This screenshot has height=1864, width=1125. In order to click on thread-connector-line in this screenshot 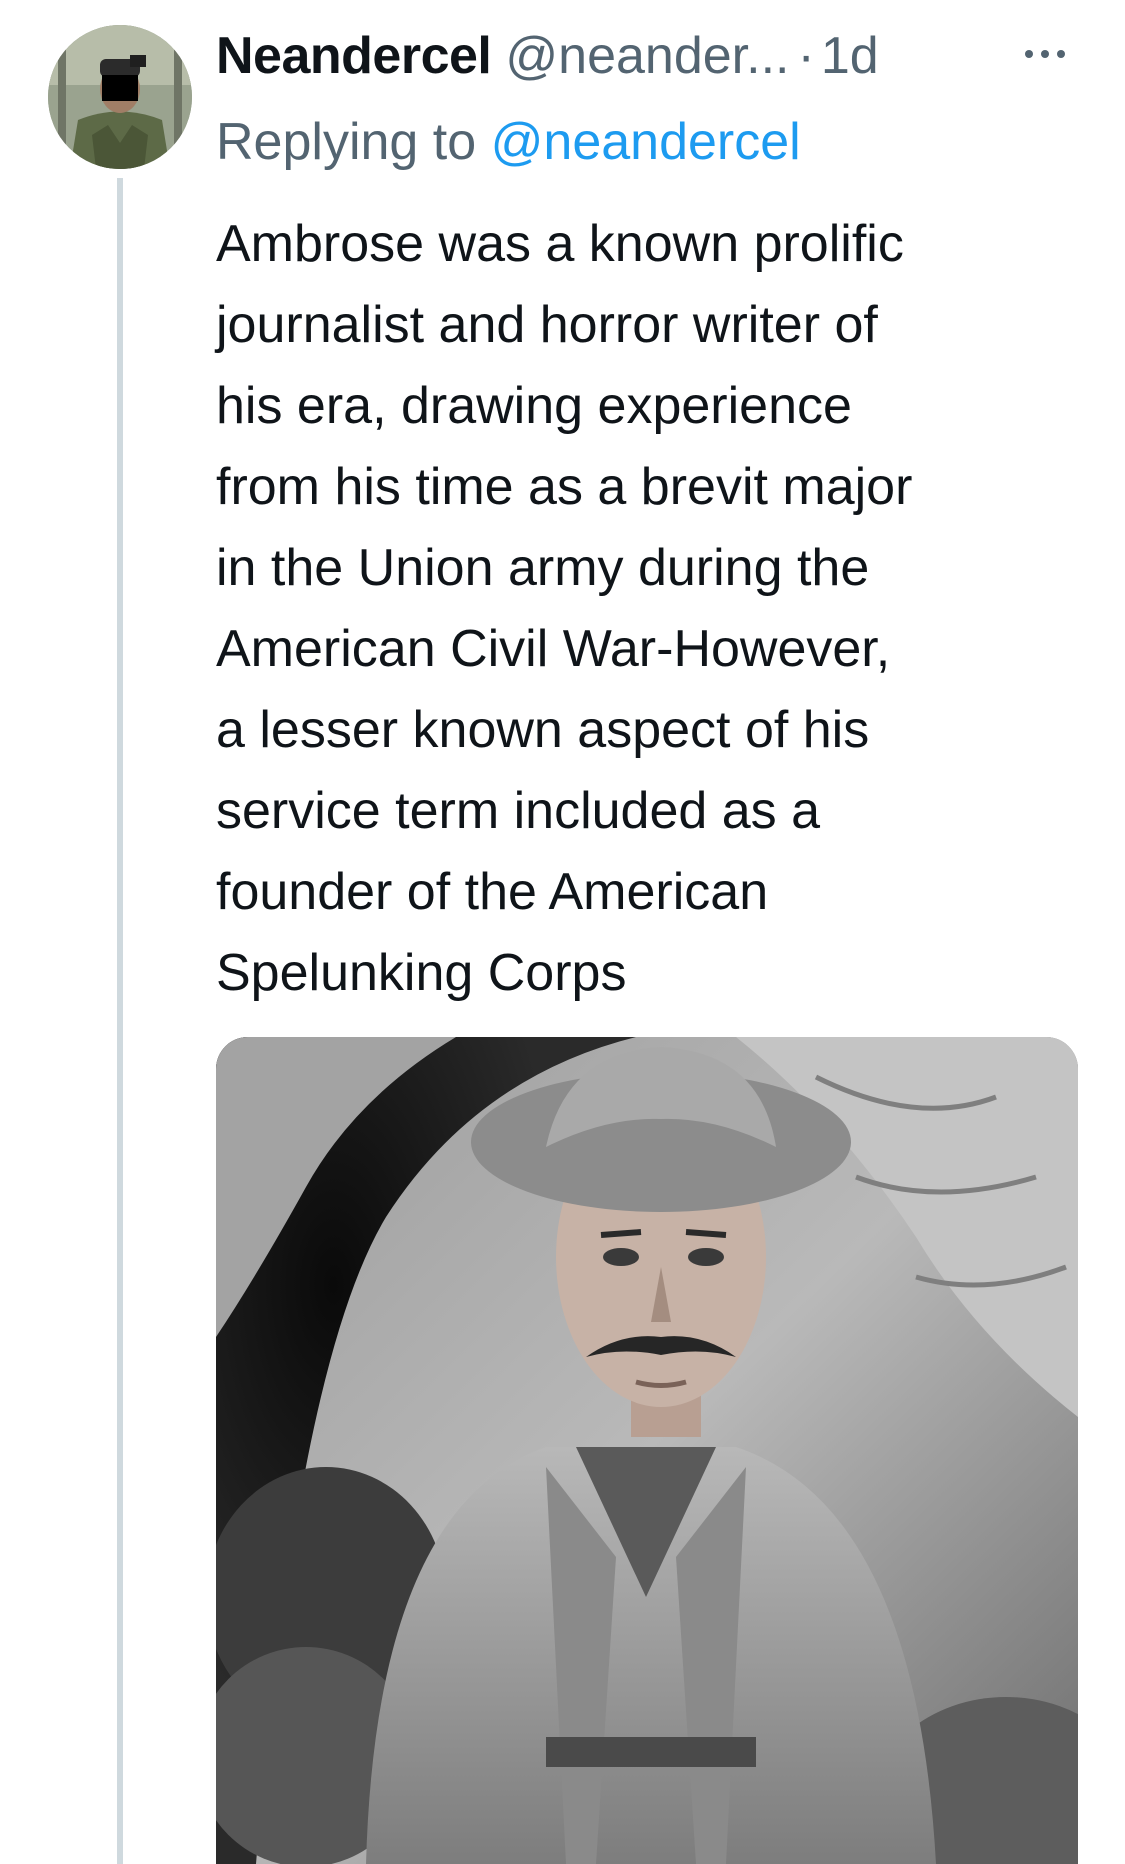, I will do `click(120, 1021)`.